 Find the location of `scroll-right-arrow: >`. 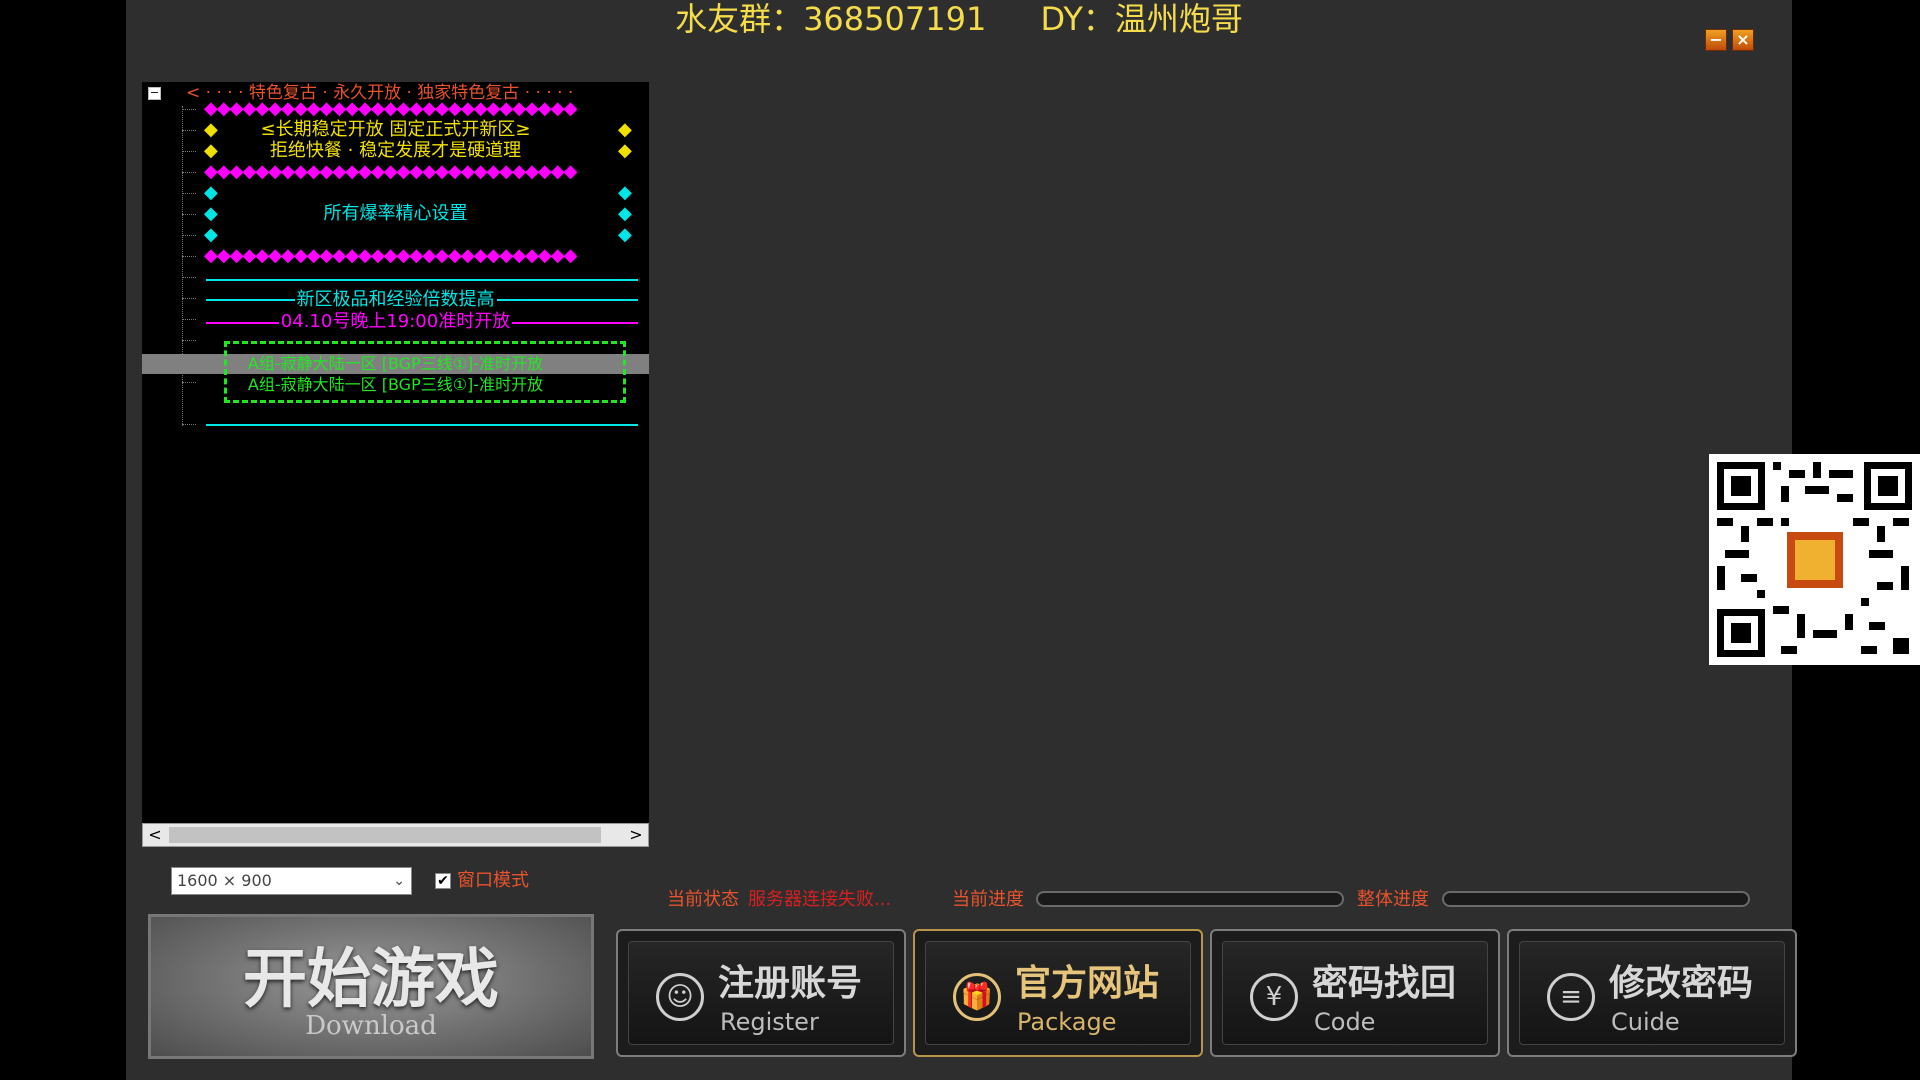

scroll-right-arrow: > is located at coordinates (636, 835).